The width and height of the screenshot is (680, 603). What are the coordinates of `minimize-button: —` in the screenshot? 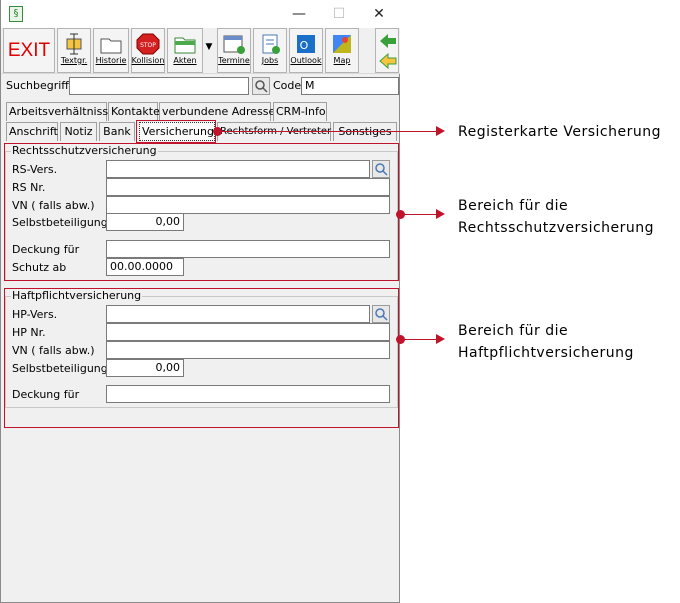 It's located at (299, 14).